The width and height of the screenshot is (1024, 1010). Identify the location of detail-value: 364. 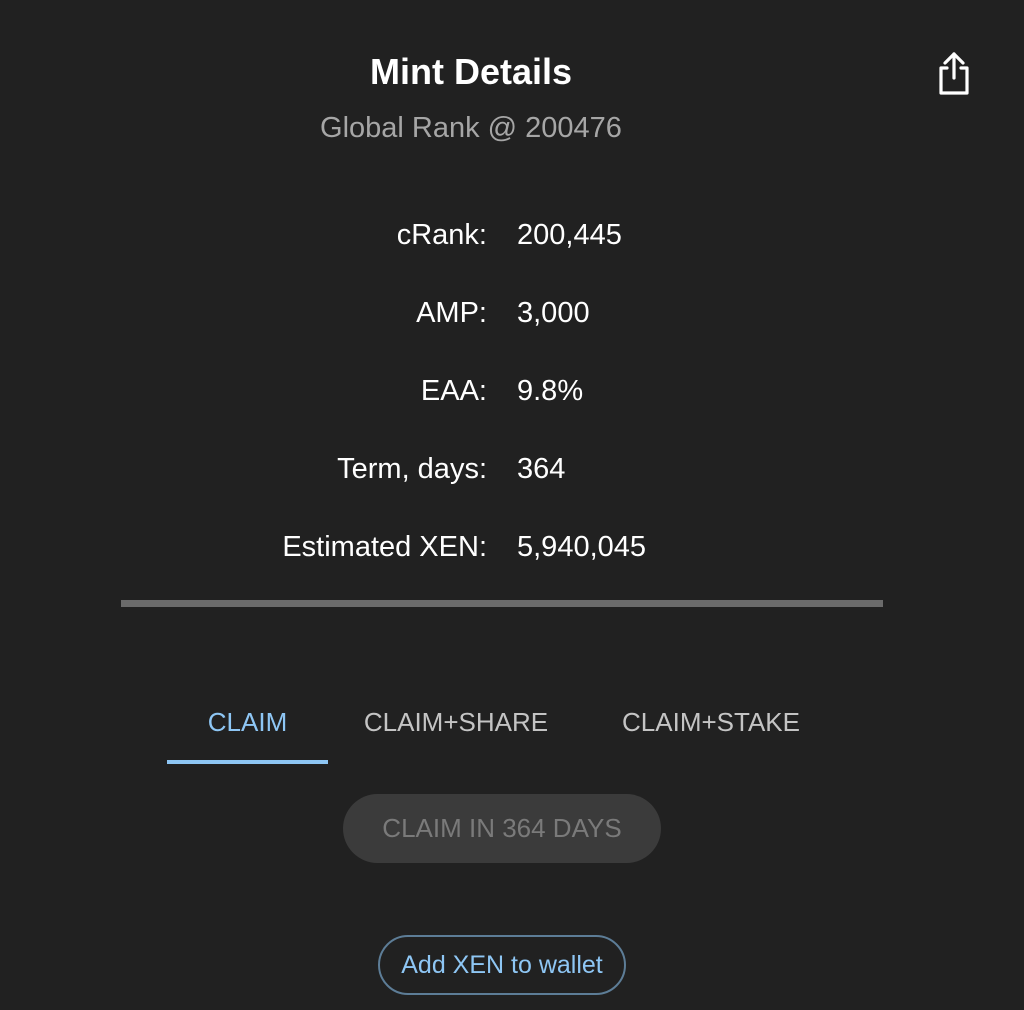
(541, 469).